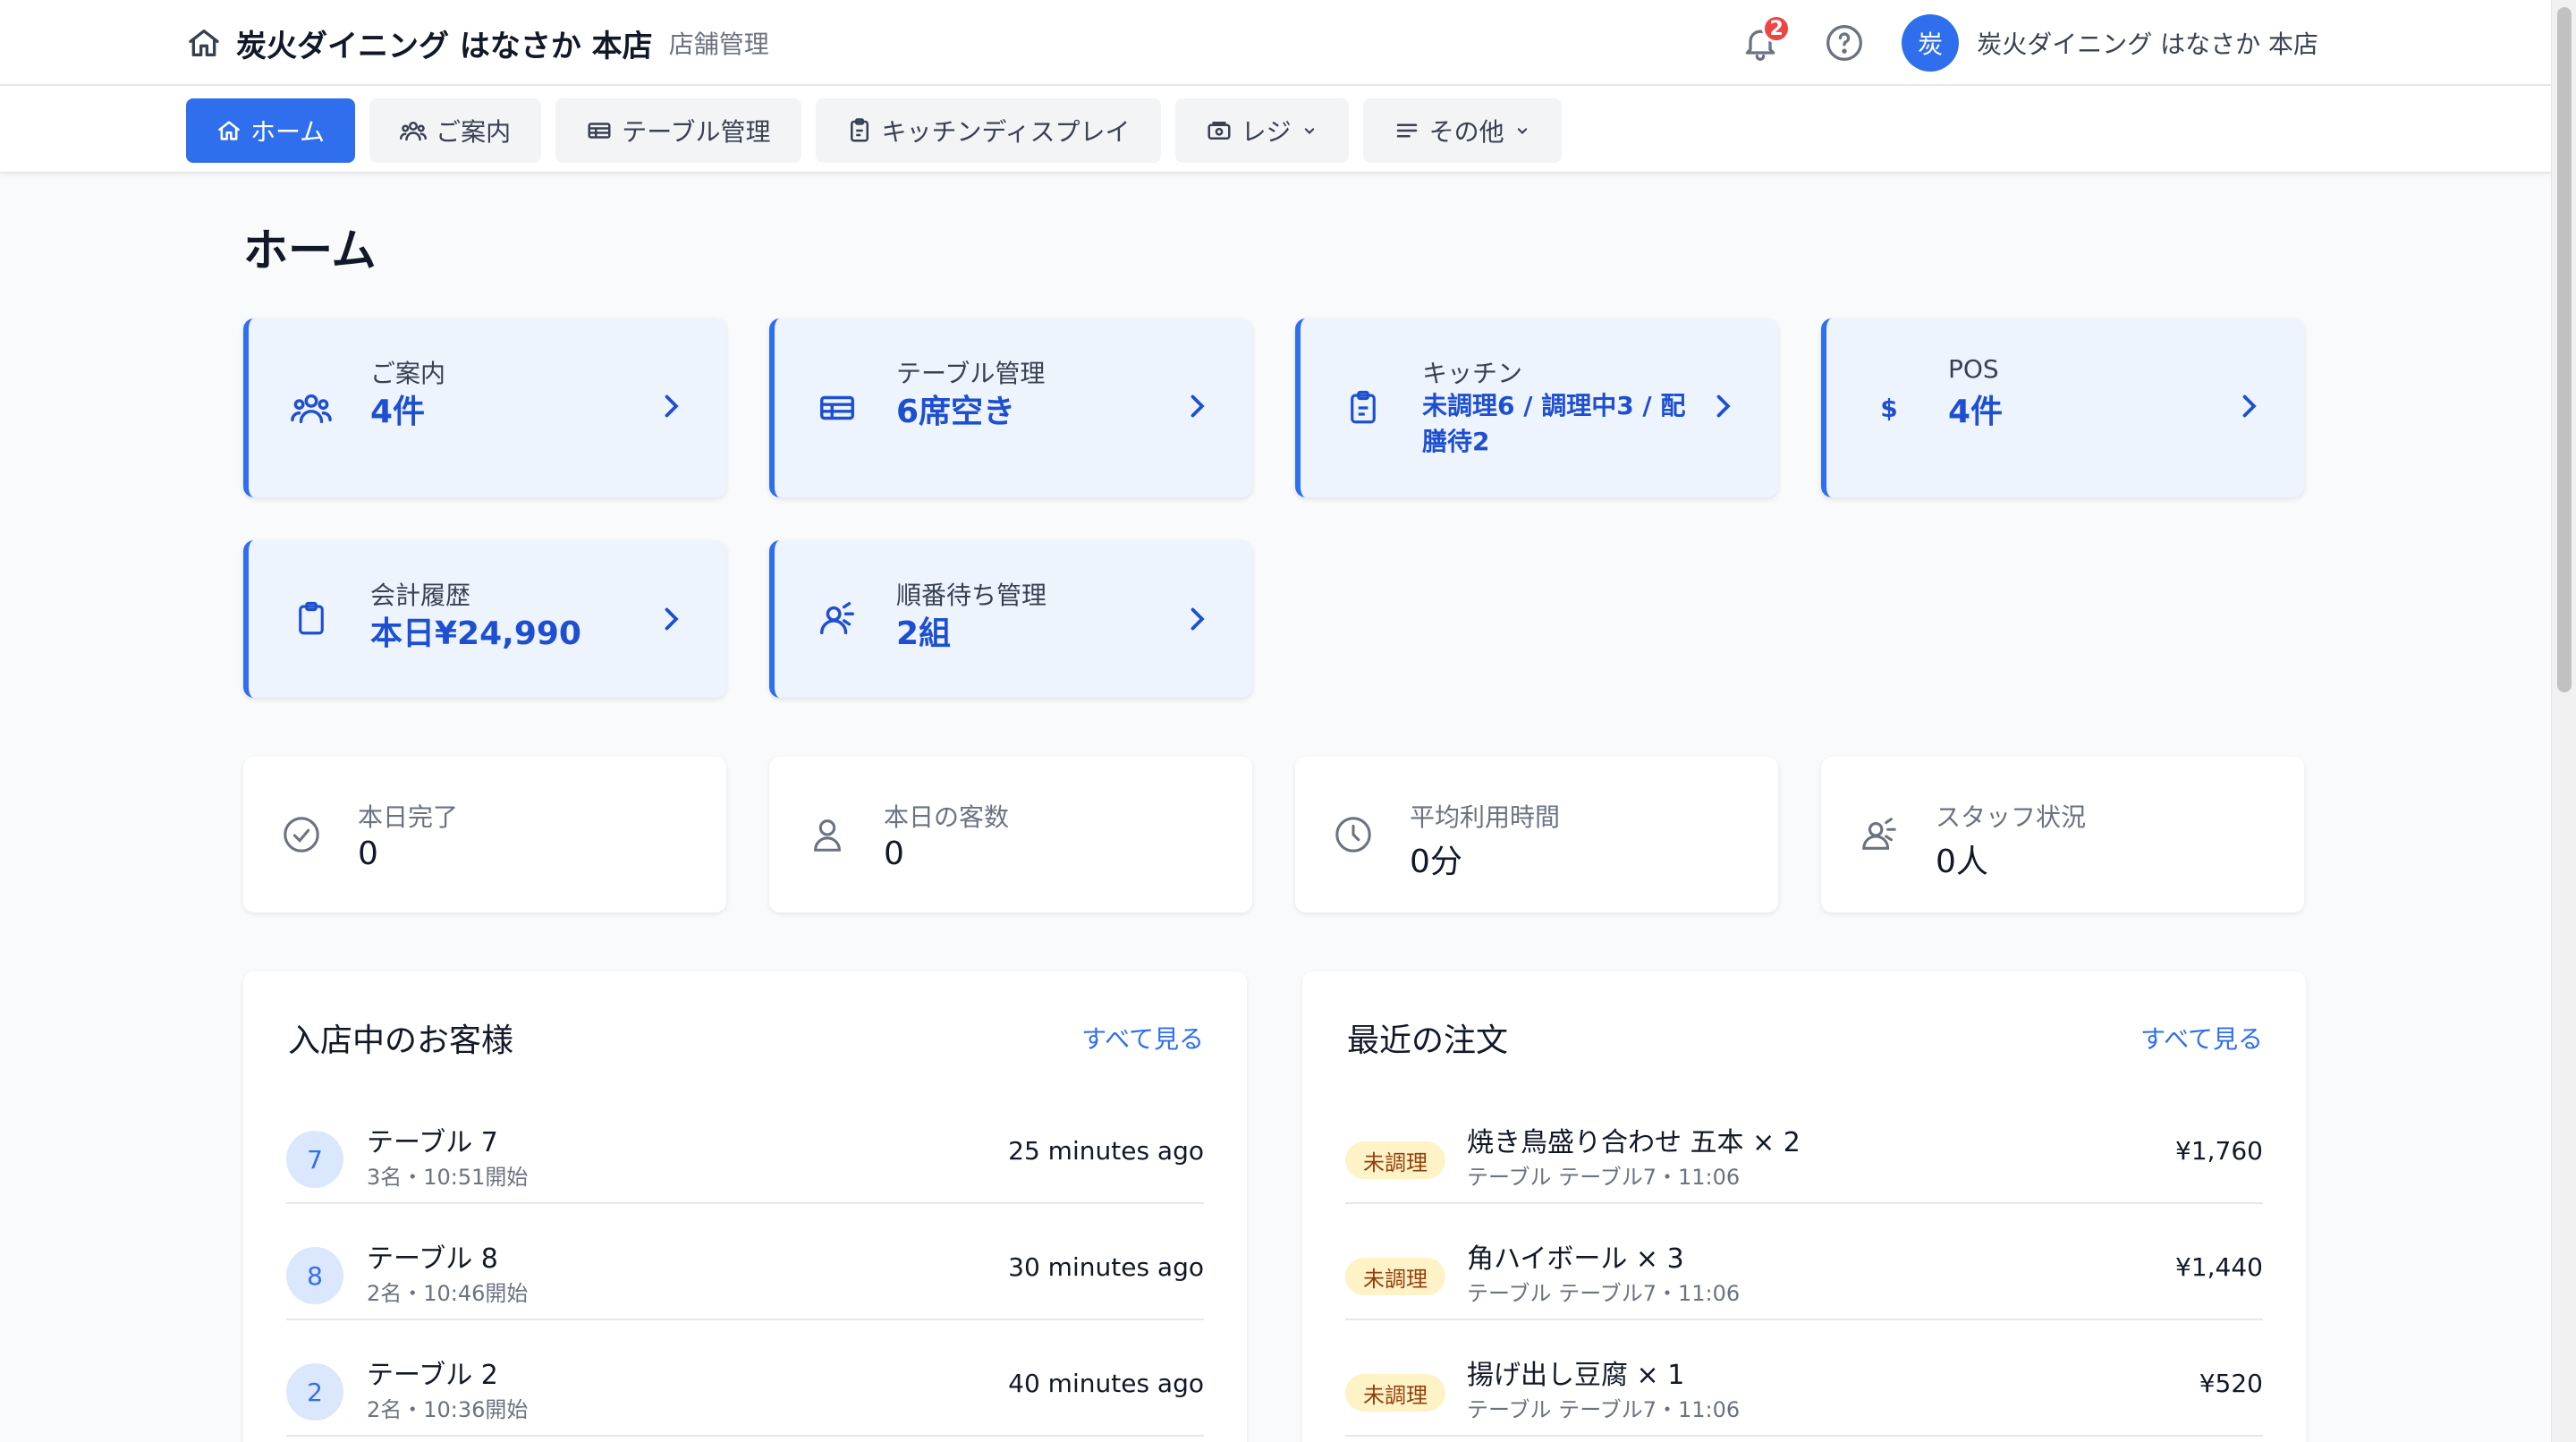 Image resolution: width=2576 pixels, height=1442 pixels. Describe the element at coordinates (408, 373) in the screenshot. I see `card-label: ご案内` at that location.